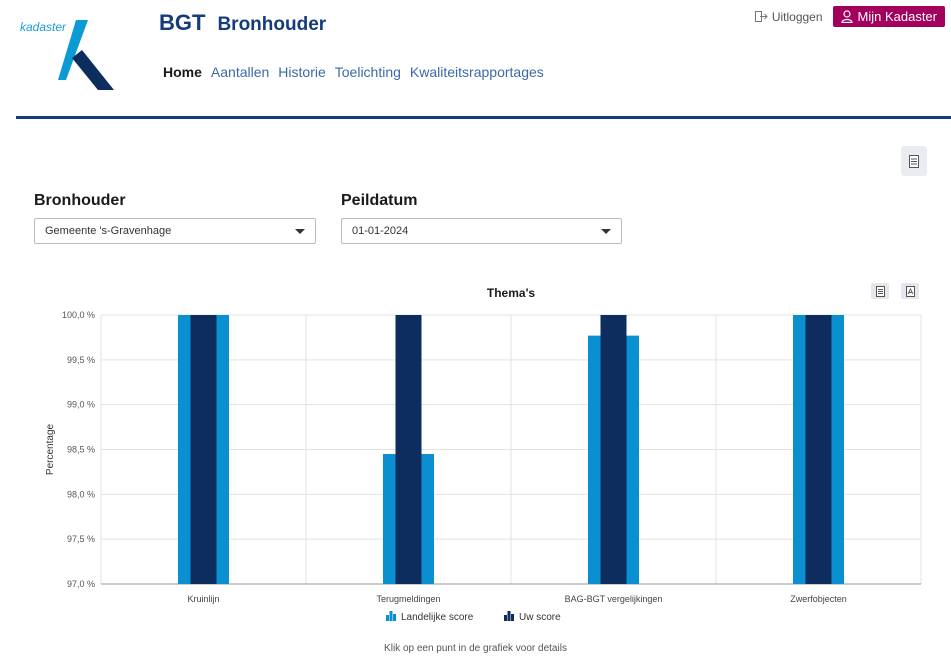 The height and width of the screenshot is (656, 951). Describe the element at coordinates (408, 599) in the screenshot. I see `x-tick-label: Terugmeldingen` at that location.